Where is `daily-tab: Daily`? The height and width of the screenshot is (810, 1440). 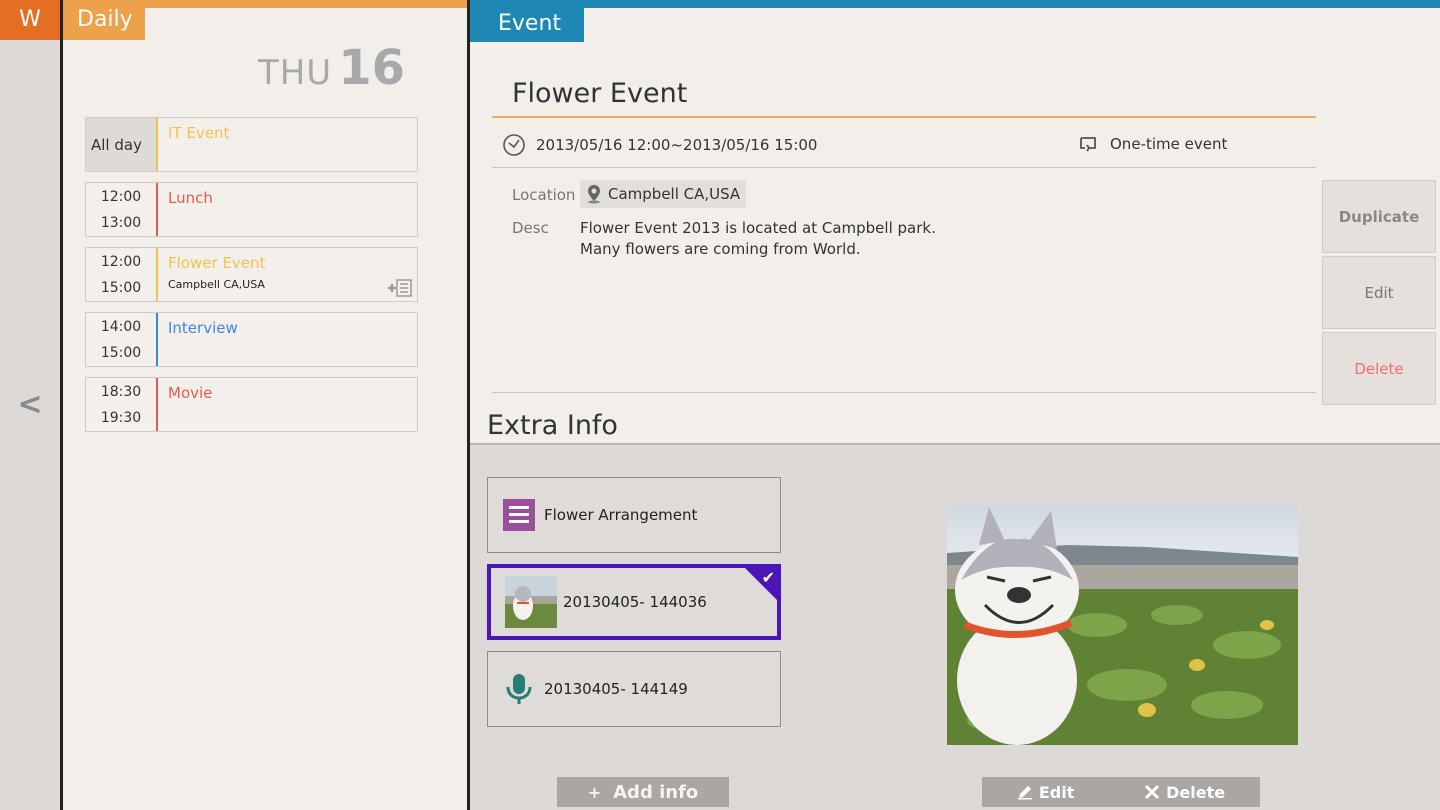 daily-tab: Daily is located at coordinates (104, 20).